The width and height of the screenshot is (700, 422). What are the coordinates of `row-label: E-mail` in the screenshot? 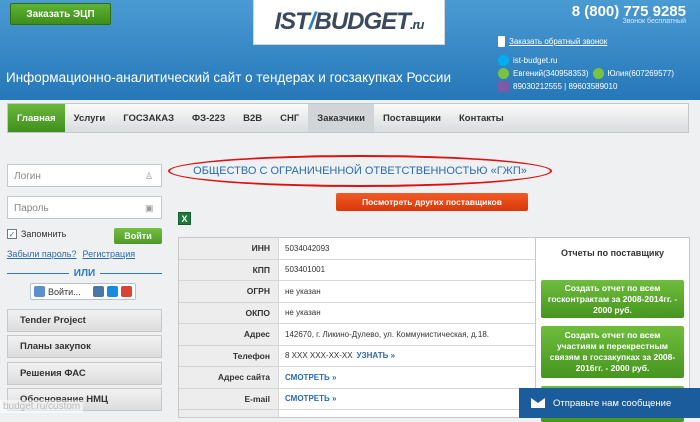 It's located at (229, 398).